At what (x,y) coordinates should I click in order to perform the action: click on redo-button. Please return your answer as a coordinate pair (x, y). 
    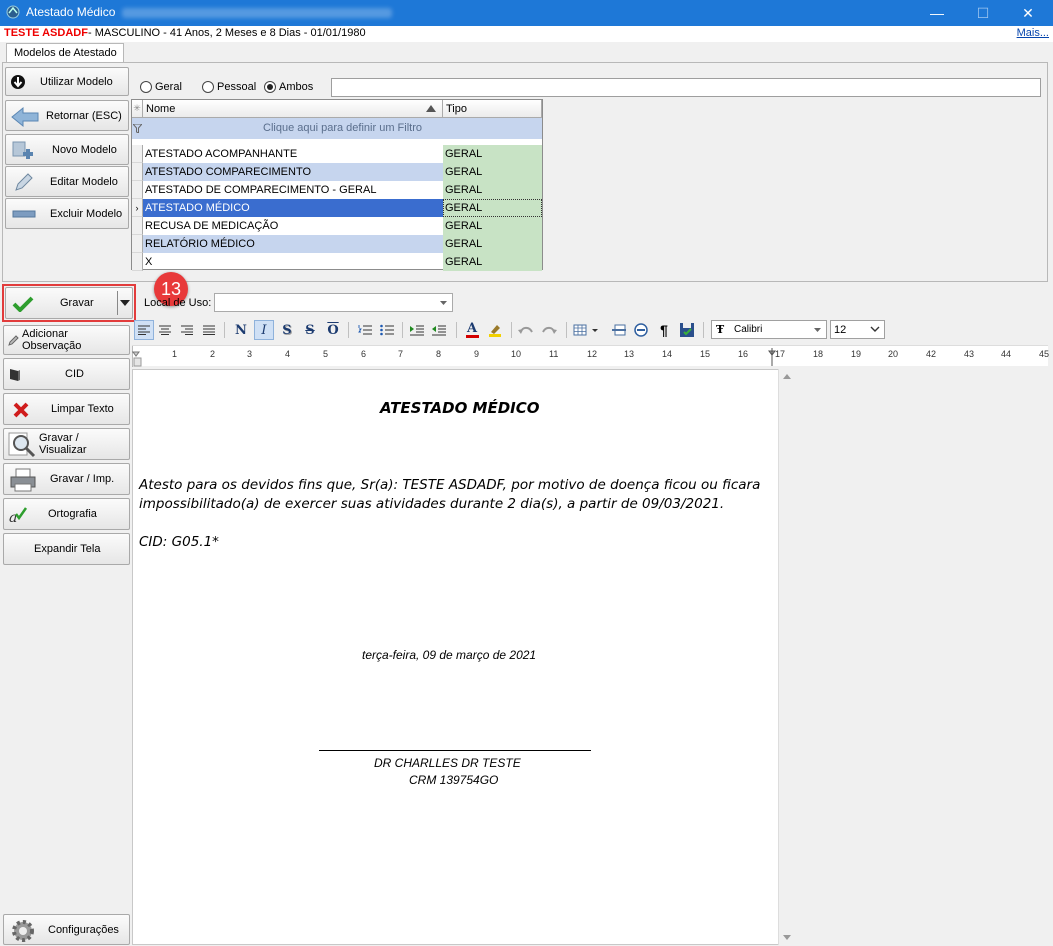
    Looking at the image, I should click on (549, 330).